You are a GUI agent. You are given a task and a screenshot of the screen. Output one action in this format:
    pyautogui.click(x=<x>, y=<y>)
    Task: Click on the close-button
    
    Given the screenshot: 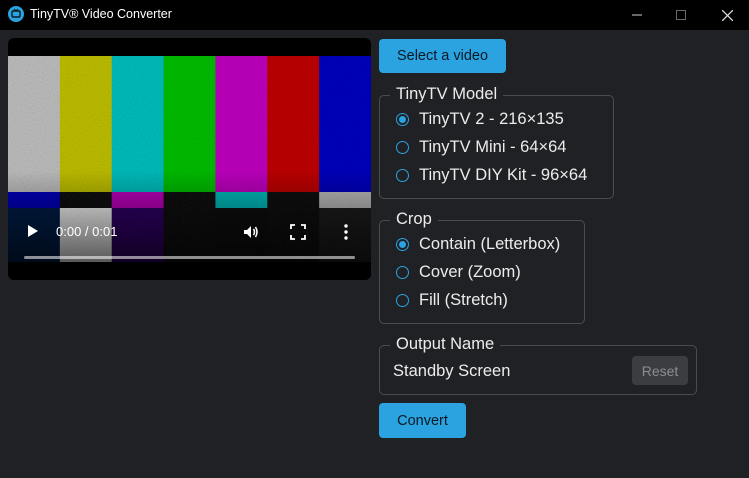 What is the action you would take?
    pyautogui.click(x=726, y=15)
    